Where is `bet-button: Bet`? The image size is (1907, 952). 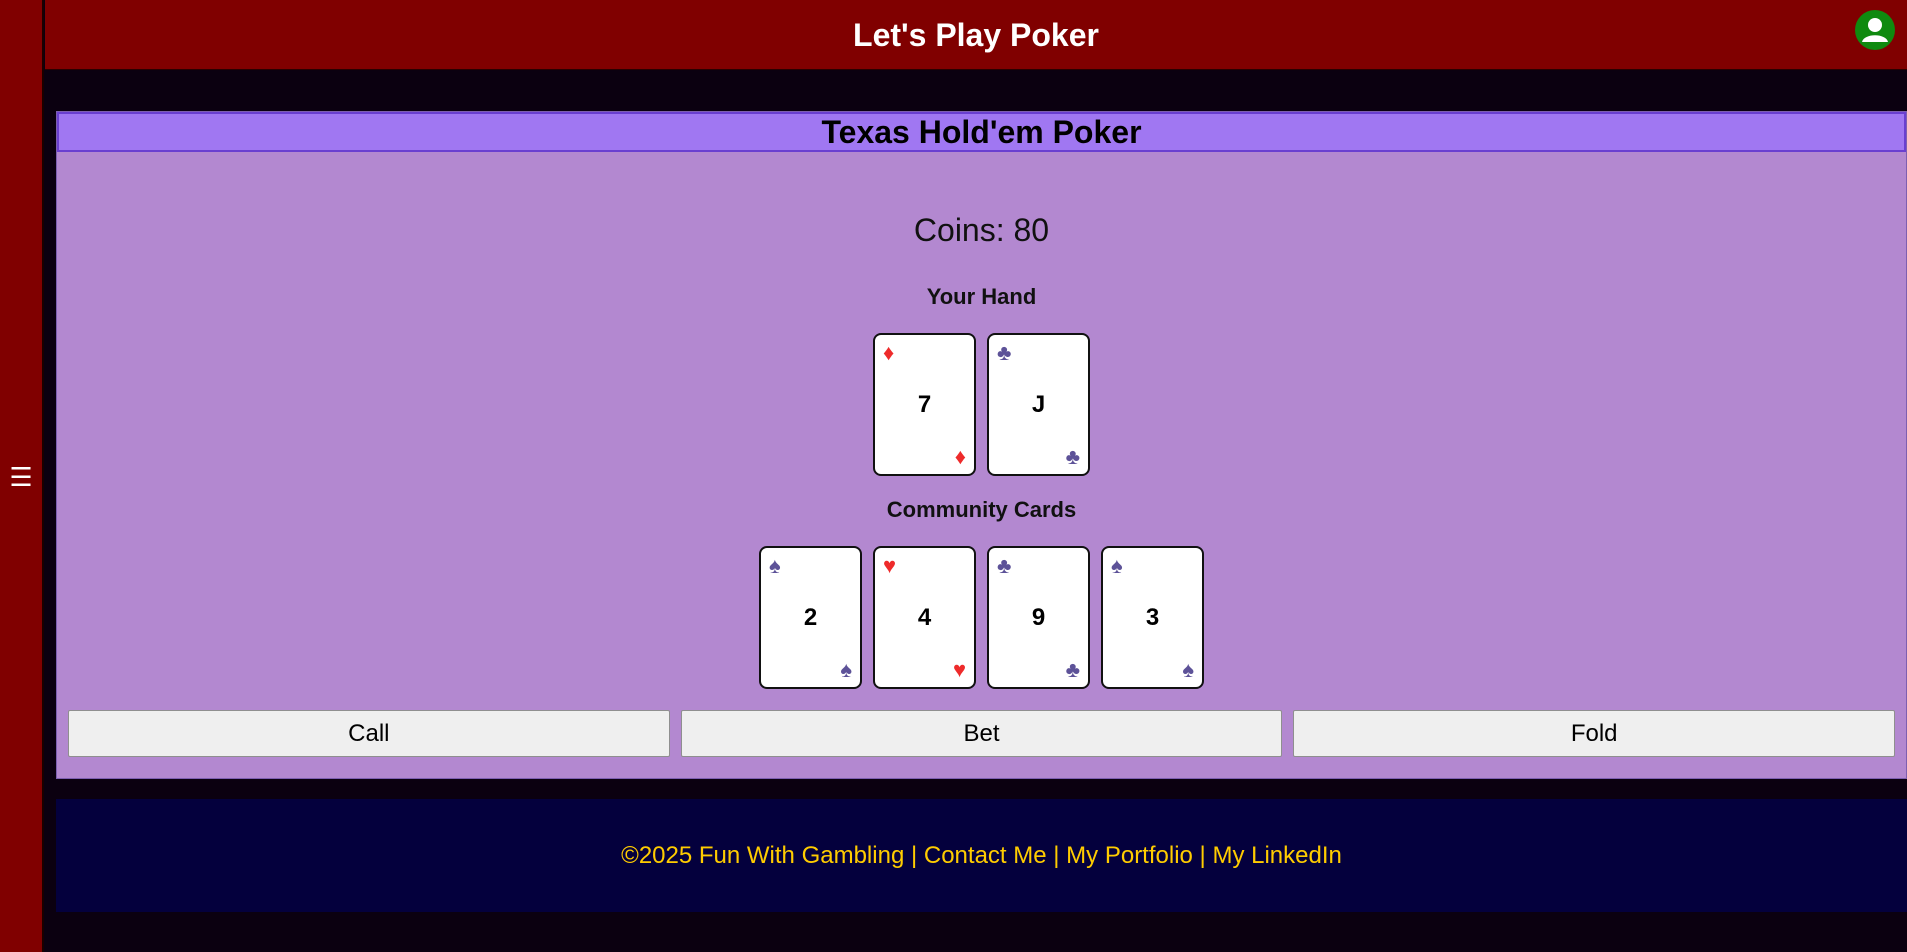
bet-button: Bet is located at coordinates (981, 733).